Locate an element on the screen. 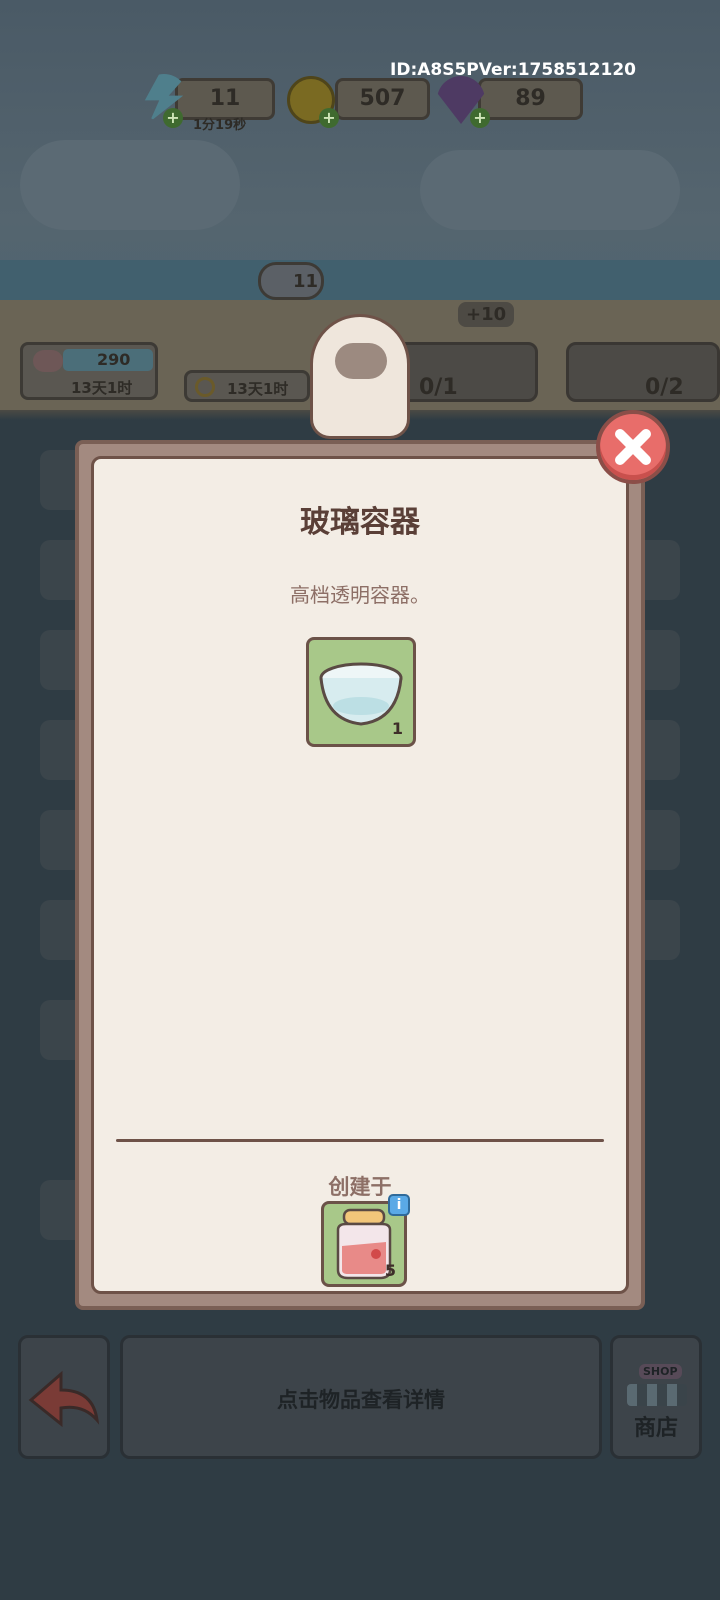  energy-timer: 1分19秒 is located at coordinates (220, 125).